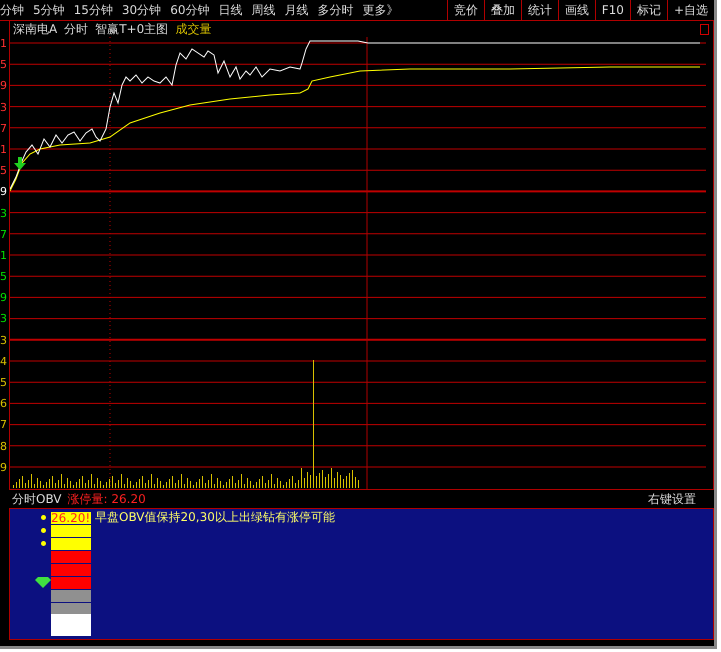 The width and height of the screenshot is (721, 652). What do you see at coordinates (4, 404) in the screenshot?
I see `axis-label: 6` at bounding box center [4, 404].